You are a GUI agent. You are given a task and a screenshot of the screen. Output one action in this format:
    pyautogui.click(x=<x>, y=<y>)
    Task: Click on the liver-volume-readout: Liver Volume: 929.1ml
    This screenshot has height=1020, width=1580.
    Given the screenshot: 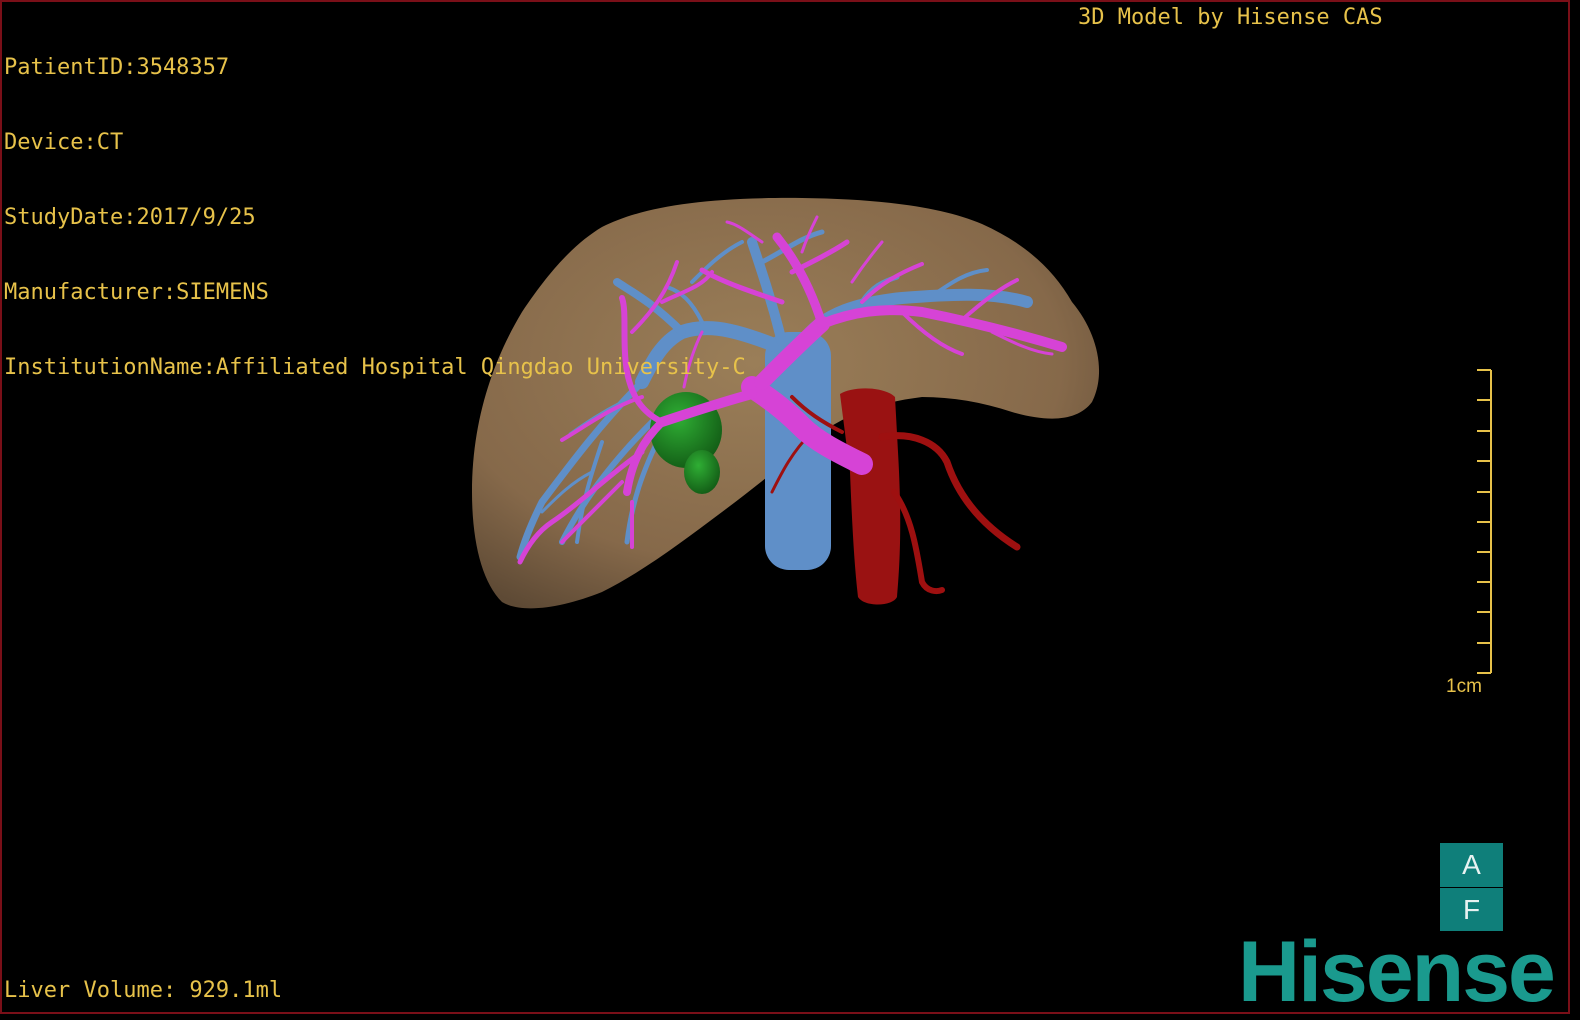 What is the action you would take?
    pyautogui.click(x=143, y=990)
    